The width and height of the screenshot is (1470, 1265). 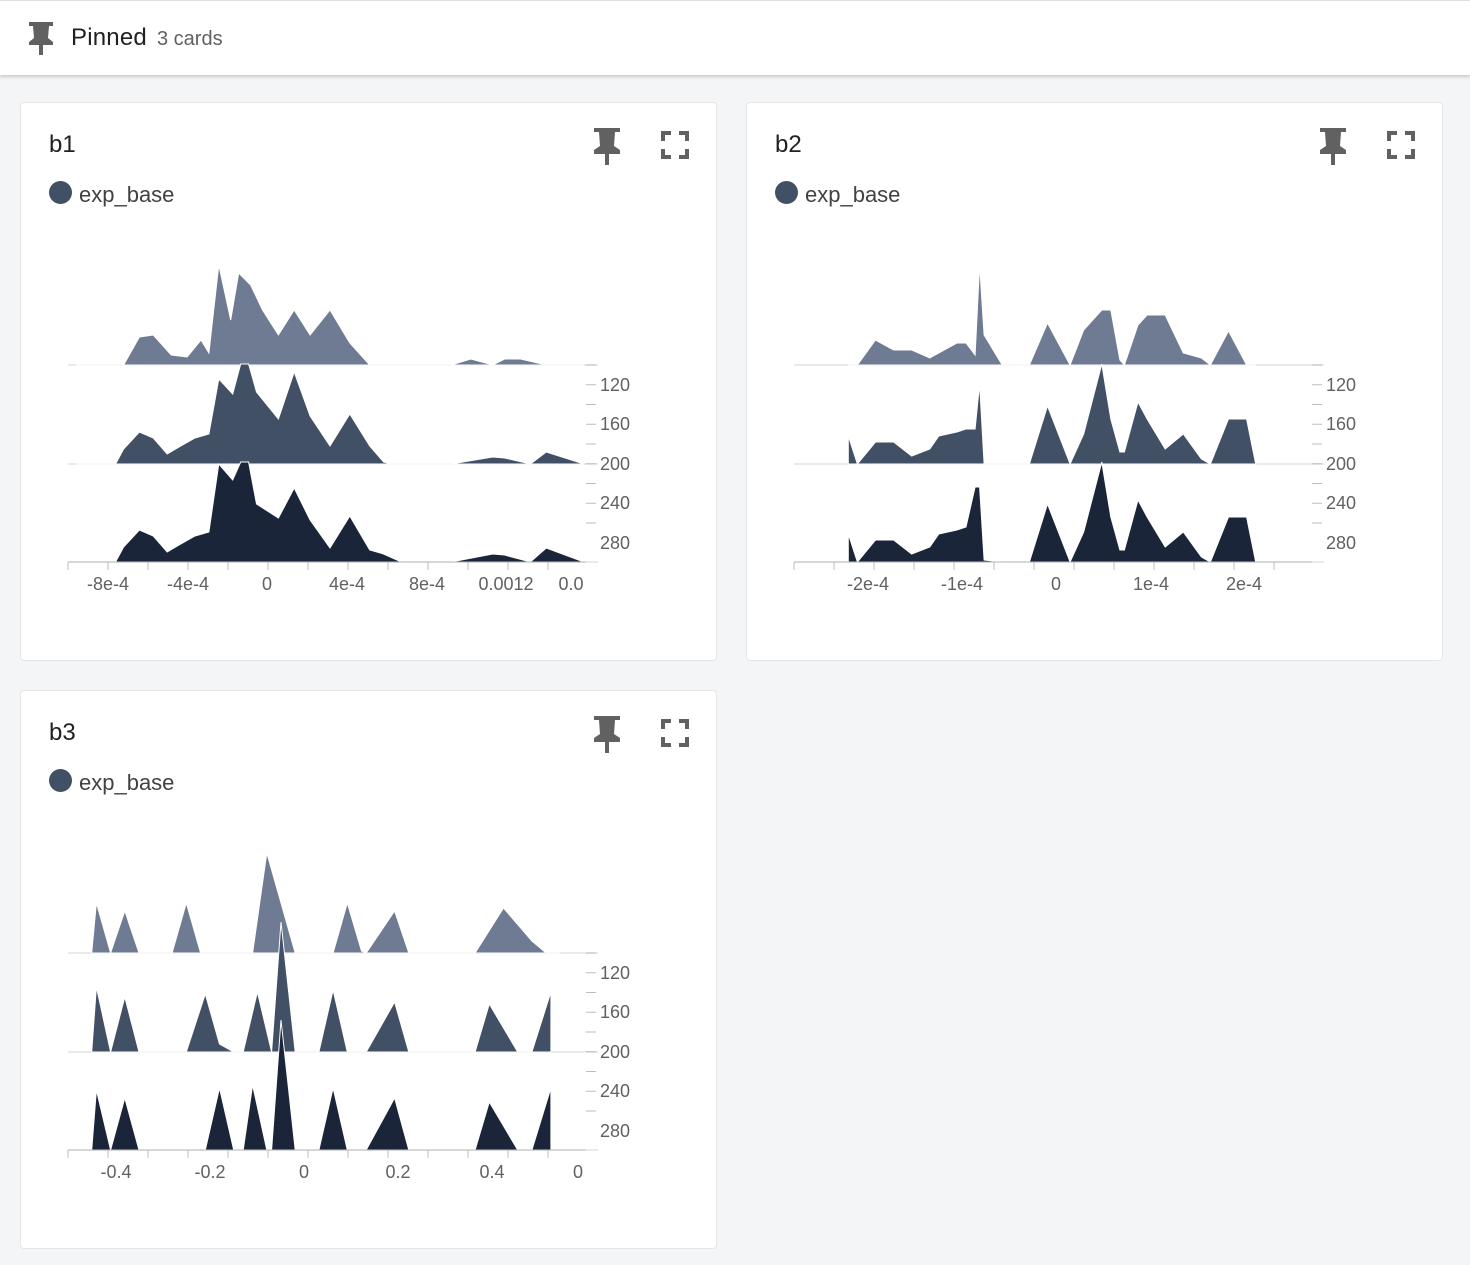 I want to click on x-tick-label: -0.2, so click(x=209, y=1172).